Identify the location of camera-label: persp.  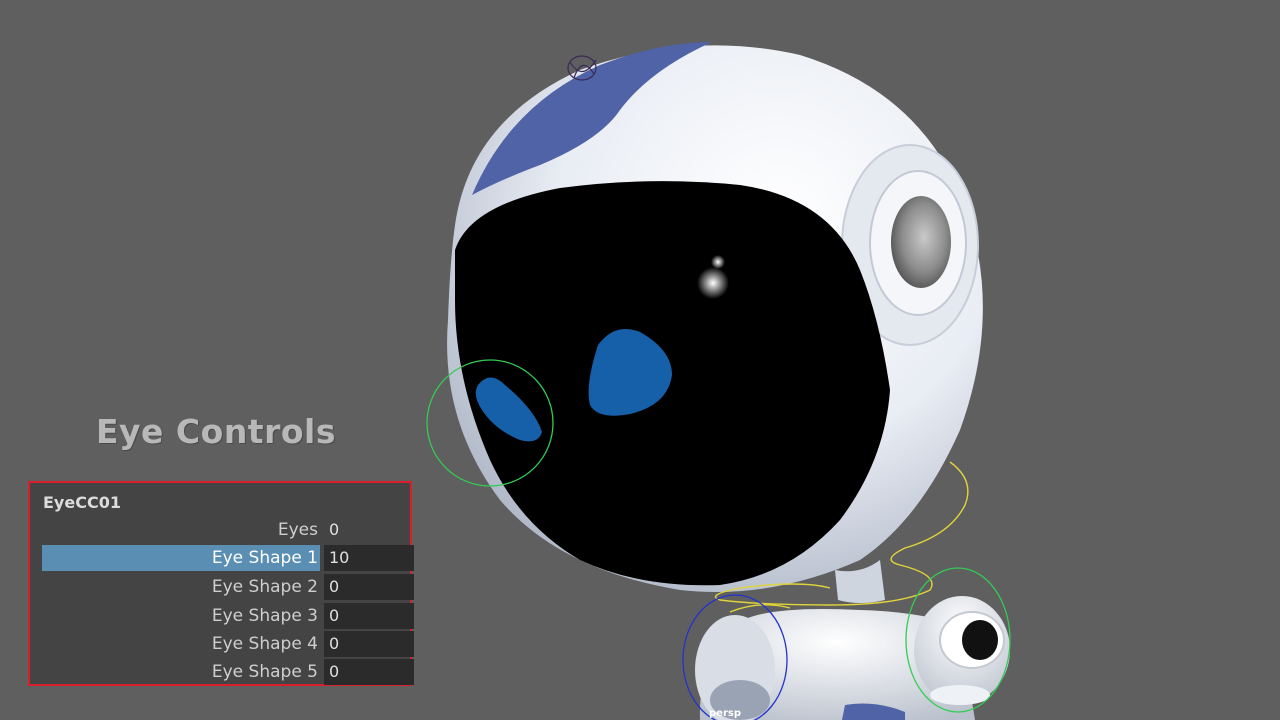
(725, 713).